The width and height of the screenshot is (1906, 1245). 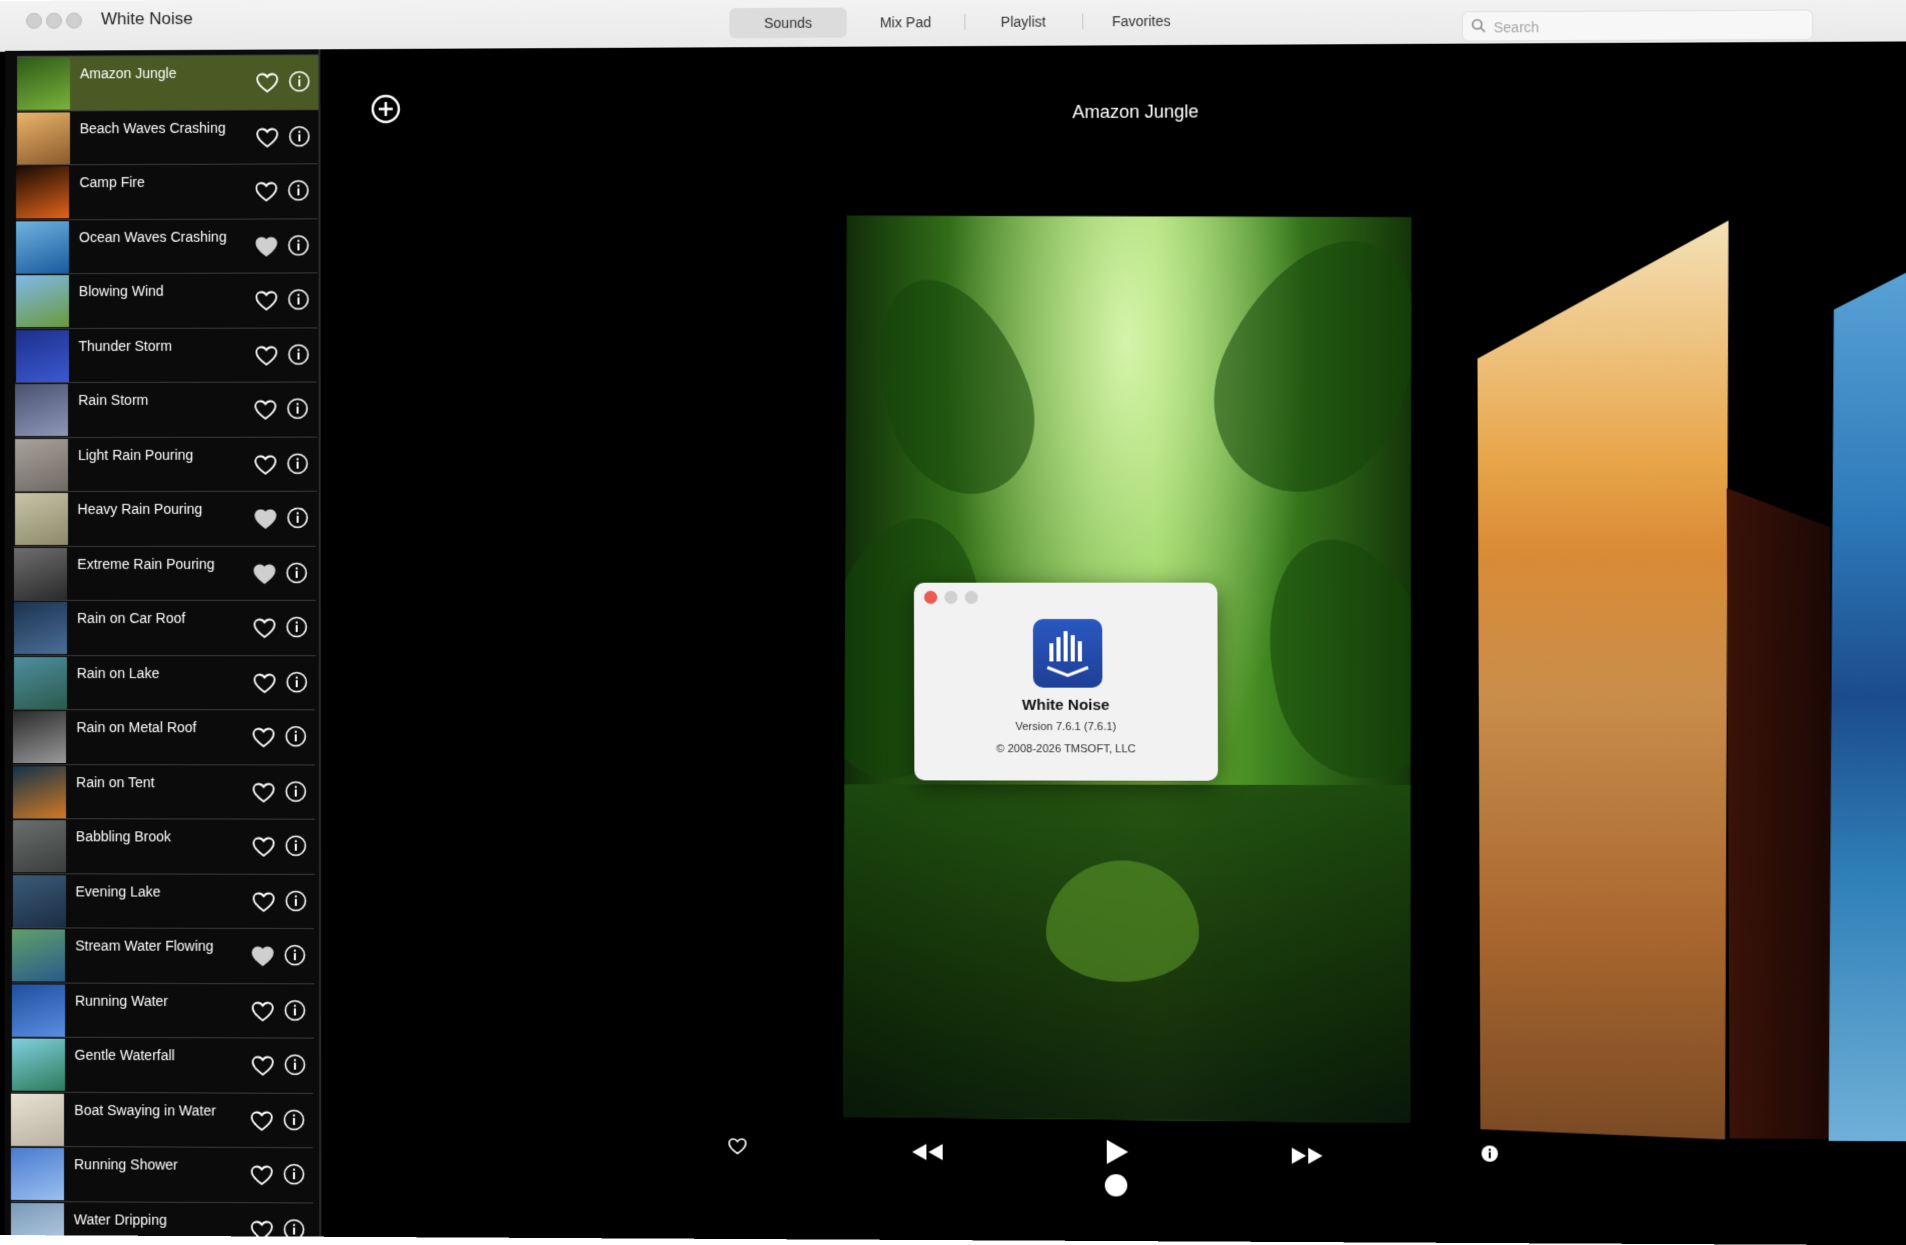 What do you see at coordinates (927, 1152) in the screenshot?
I see `rewind-icon` at bounding box center [927, 1152].